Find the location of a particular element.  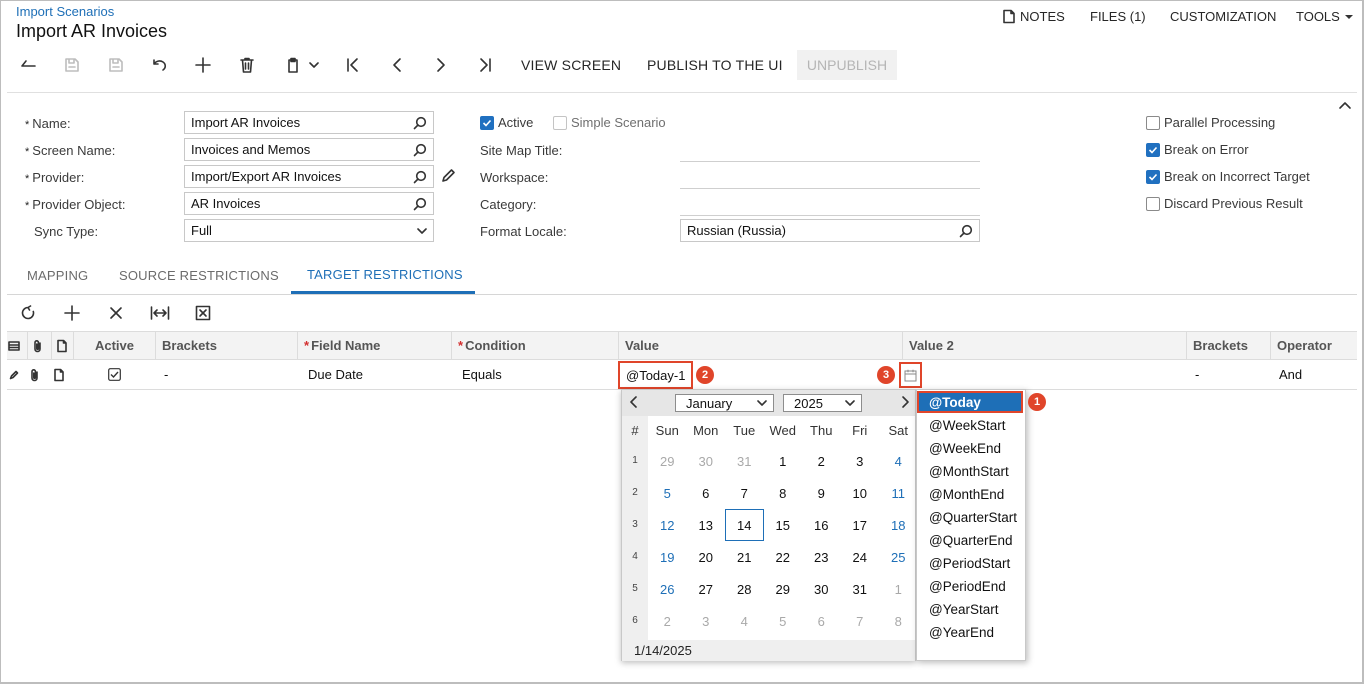

relative-date-option: @PeriodStart is located at coordinates (971, 563).